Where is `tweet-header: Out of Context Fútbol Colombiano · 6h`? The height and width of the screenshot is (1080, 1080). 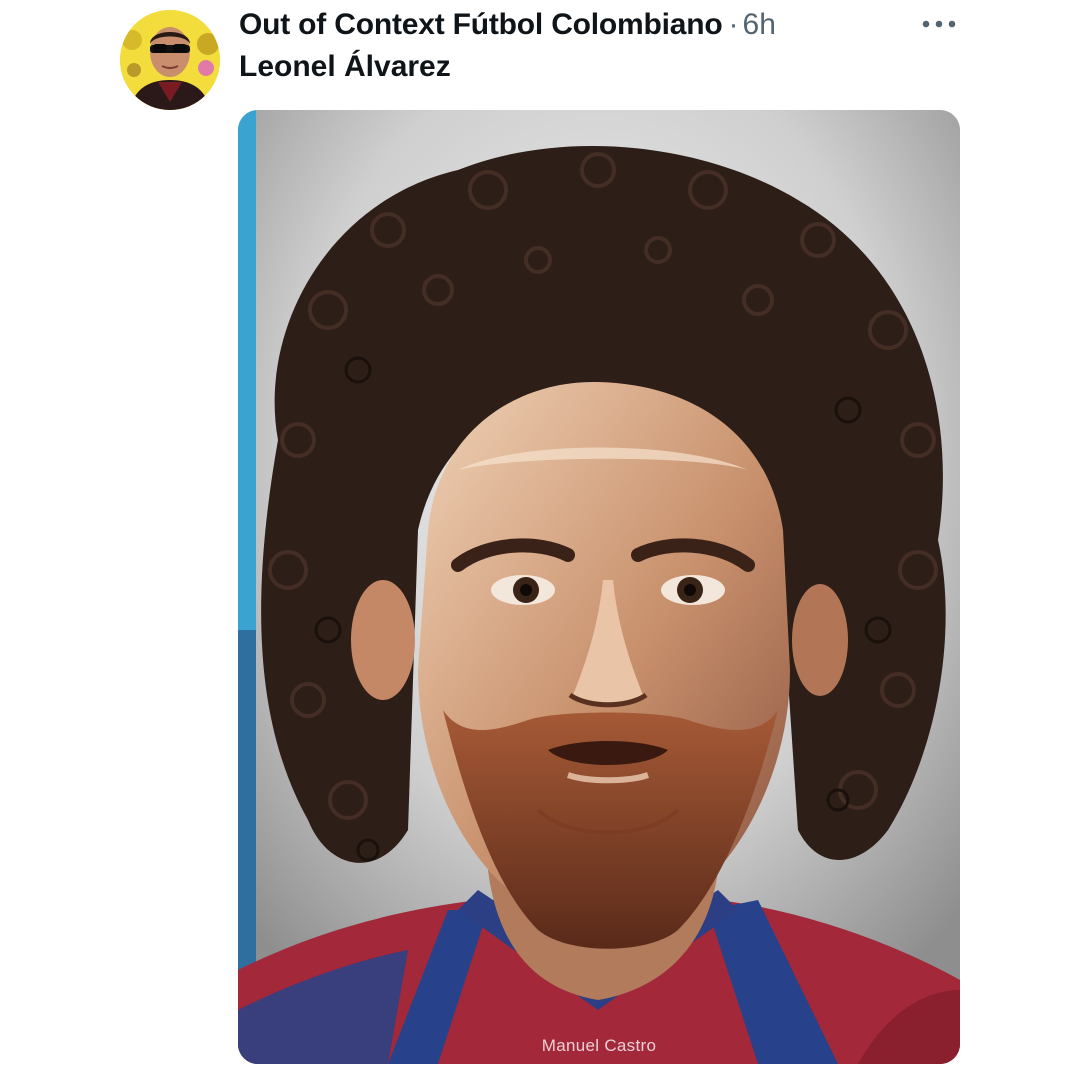
tweet-header: Out of Context Fútbol Colombiano · 6h is located at coordinates (507, 25).